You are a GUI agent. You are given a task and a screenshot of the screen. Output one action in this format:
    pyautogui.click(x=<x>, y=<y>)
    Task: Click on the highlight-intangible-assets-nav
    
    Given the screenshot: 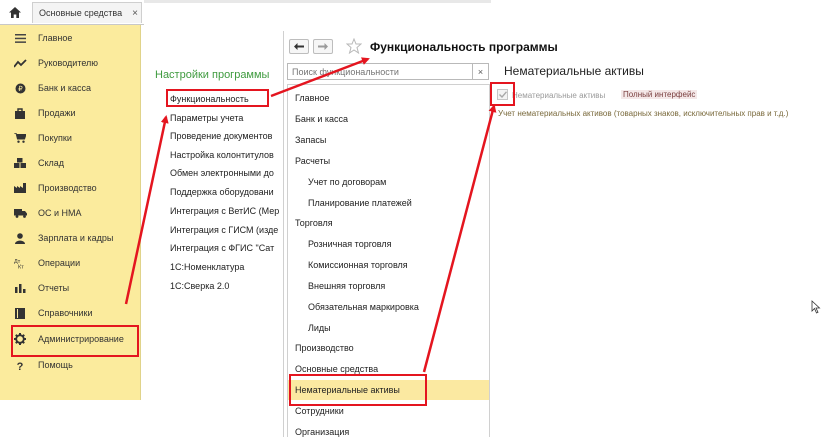 What is the action you would take?
    pyautogui.click(x=358, y=390)
    